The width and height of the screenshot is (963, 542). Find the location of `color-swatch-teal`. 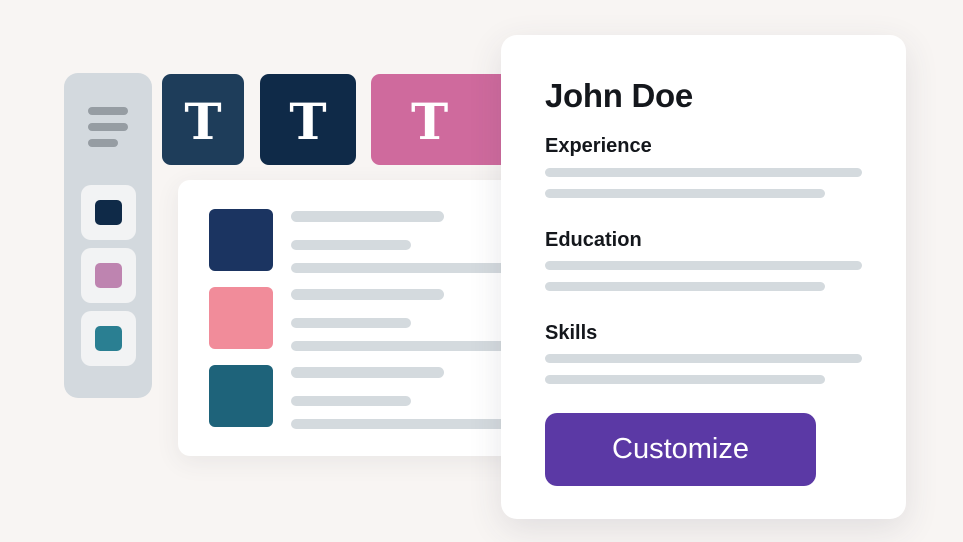

color-swatch-teal is located at coordinates (108, 338).